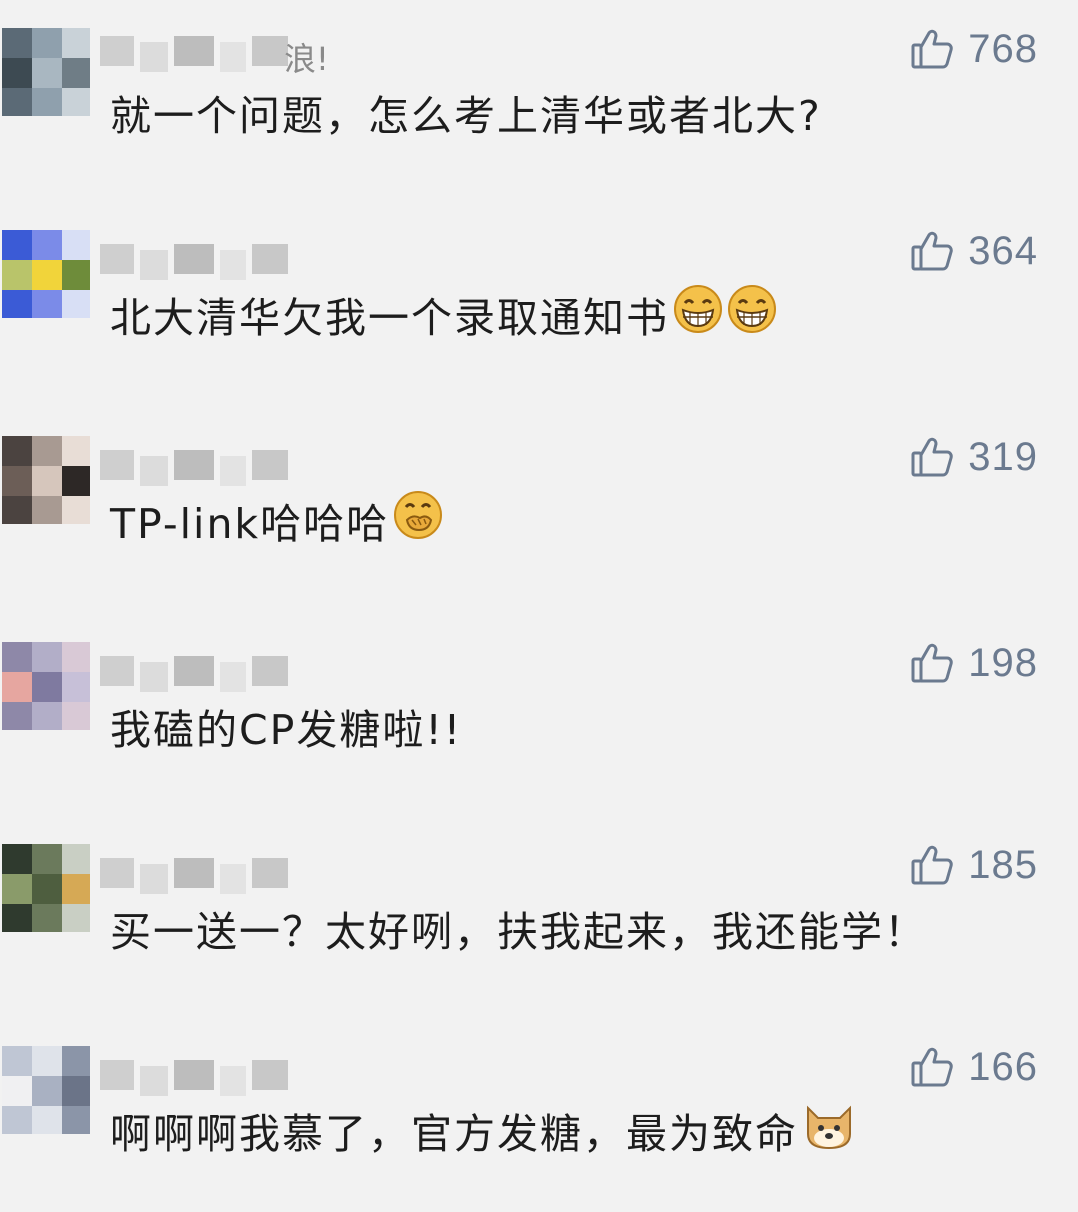 This screenshot has width=1078, height=1212. What do you see at coordinates (389, 318) in the screenshot?
I see `comment-body: 北大清华欠我一个录取通知书` at bounding box center [389, 318].